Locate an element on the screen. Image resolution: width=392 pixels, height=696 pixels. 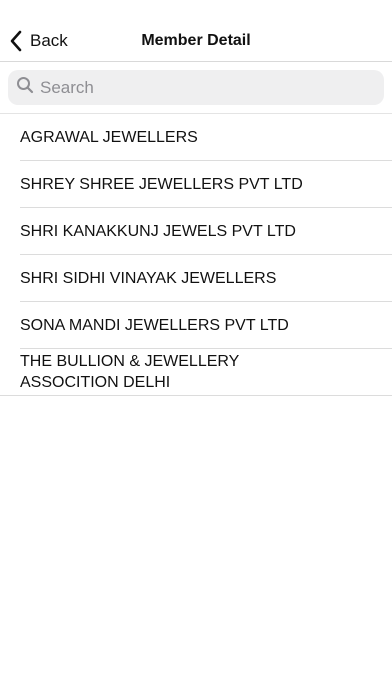
member-row: SONA MANDI JEWELLERS PVT LTD is located at coordinates (196, 325).